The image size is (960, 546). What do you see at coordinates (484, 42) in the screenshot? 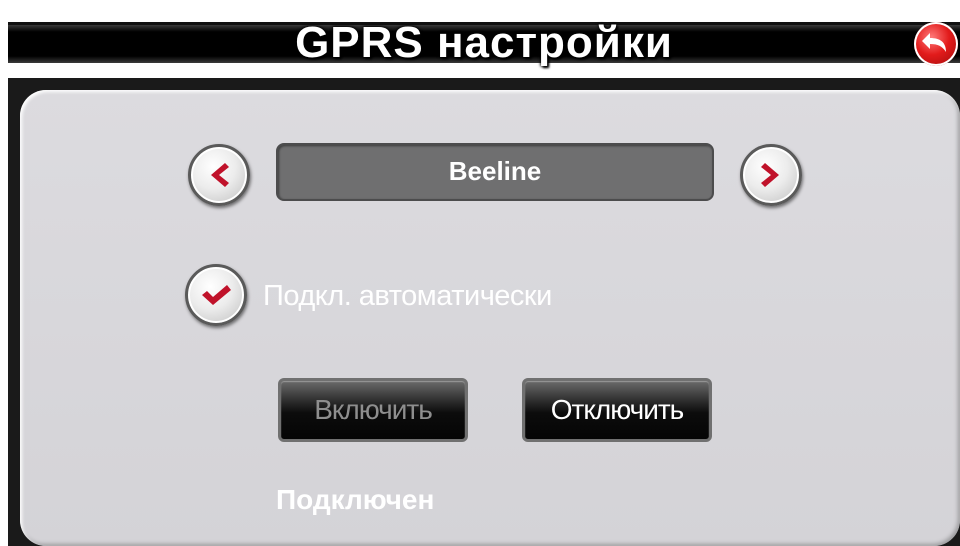
I see `page-title: GPRS настройки` at bounding box center [484, 42].